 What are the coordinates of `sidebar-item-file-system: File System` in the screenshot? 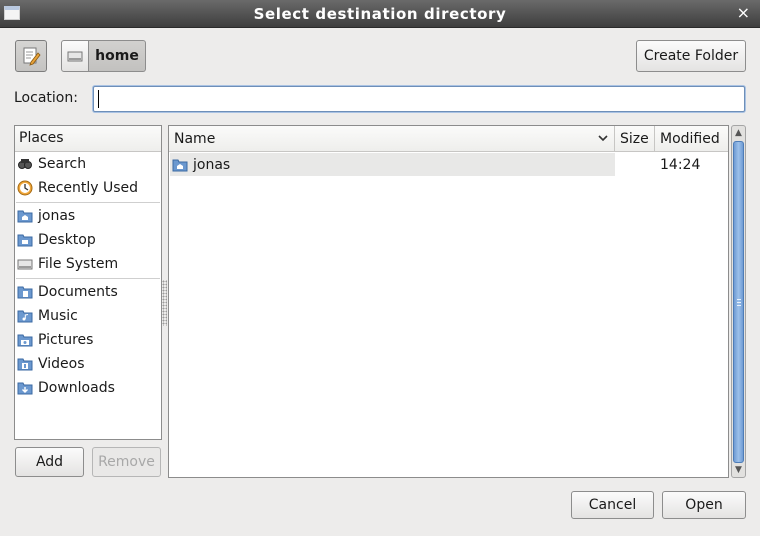 It's located at (67, 264).